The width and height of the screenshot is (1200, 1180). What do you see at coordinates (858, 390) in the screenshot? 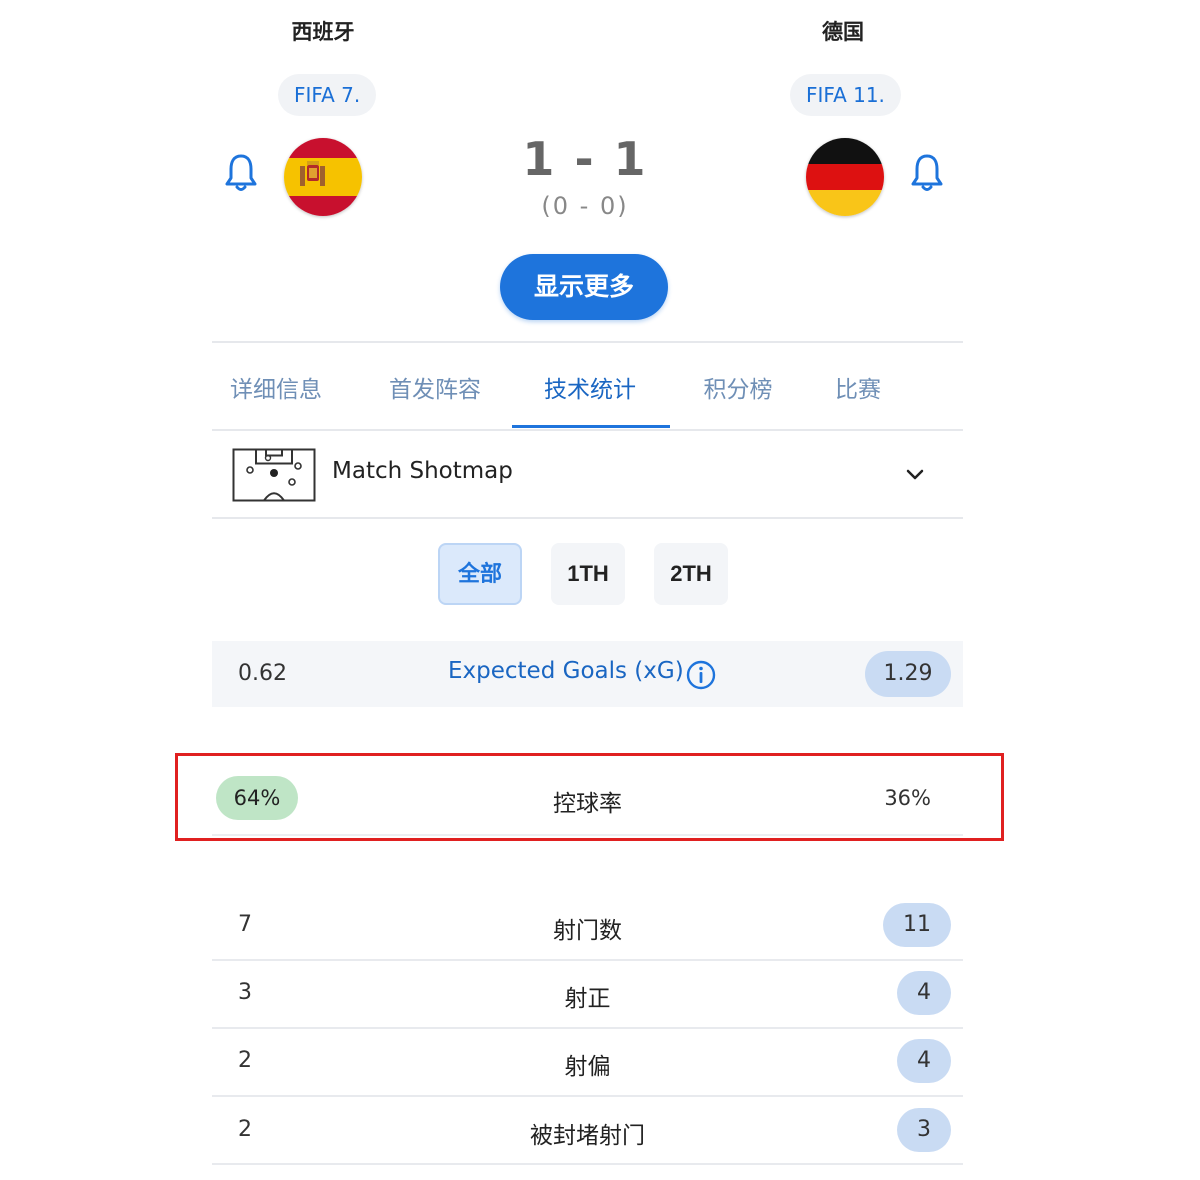
I see `tab-matches: 比赛` at bounding box center [858, 390].